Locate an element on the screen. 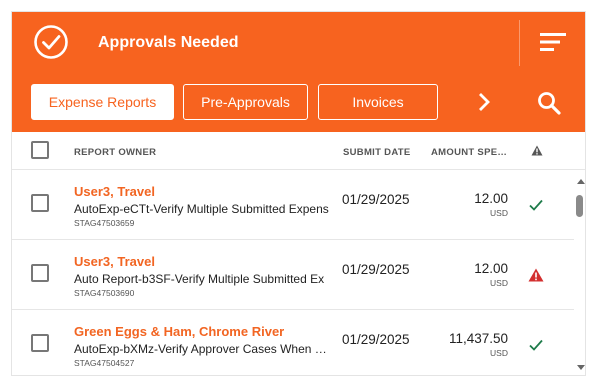  search-icon is located at coordinates (549, 103).